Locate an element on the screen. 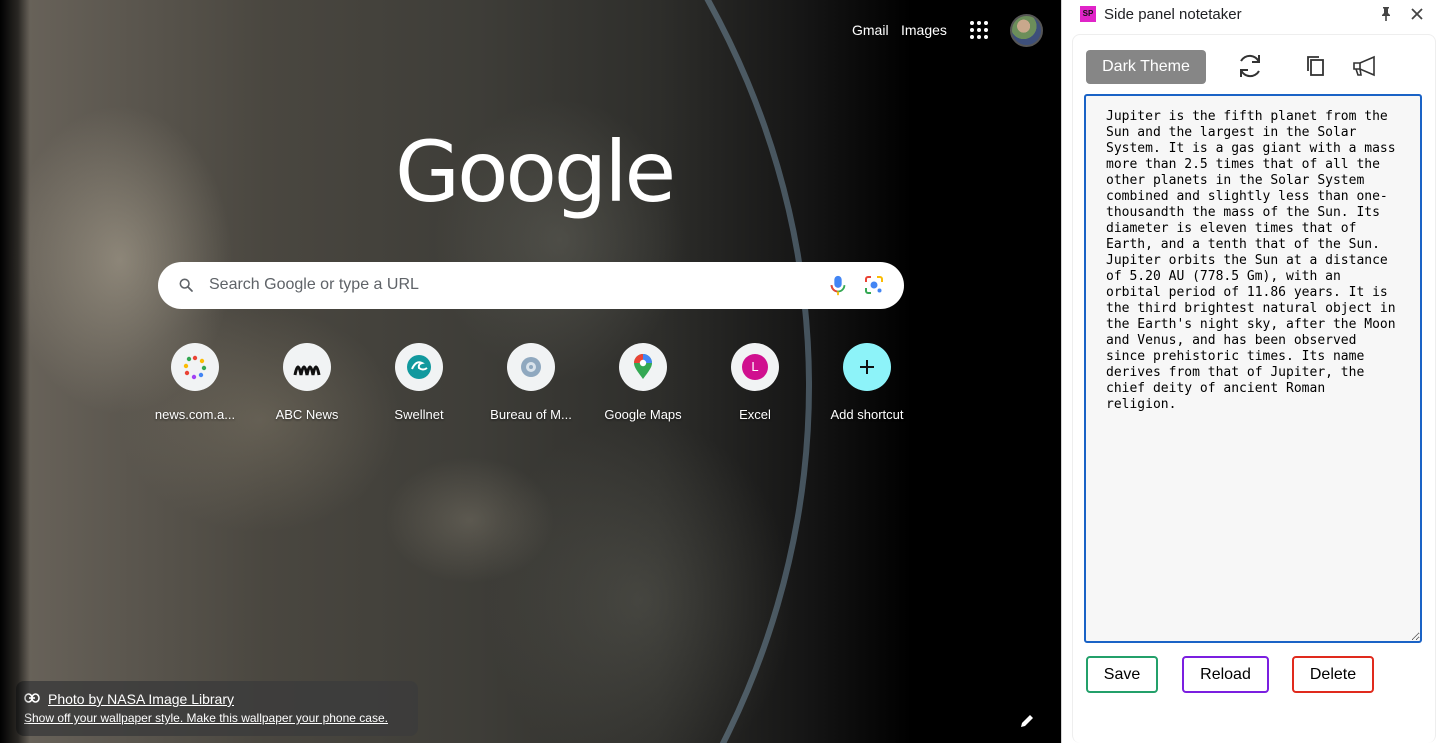 Image resolution: width=1437 pixels, height=743 pixels. search-input is located at coordinates (504, 285).